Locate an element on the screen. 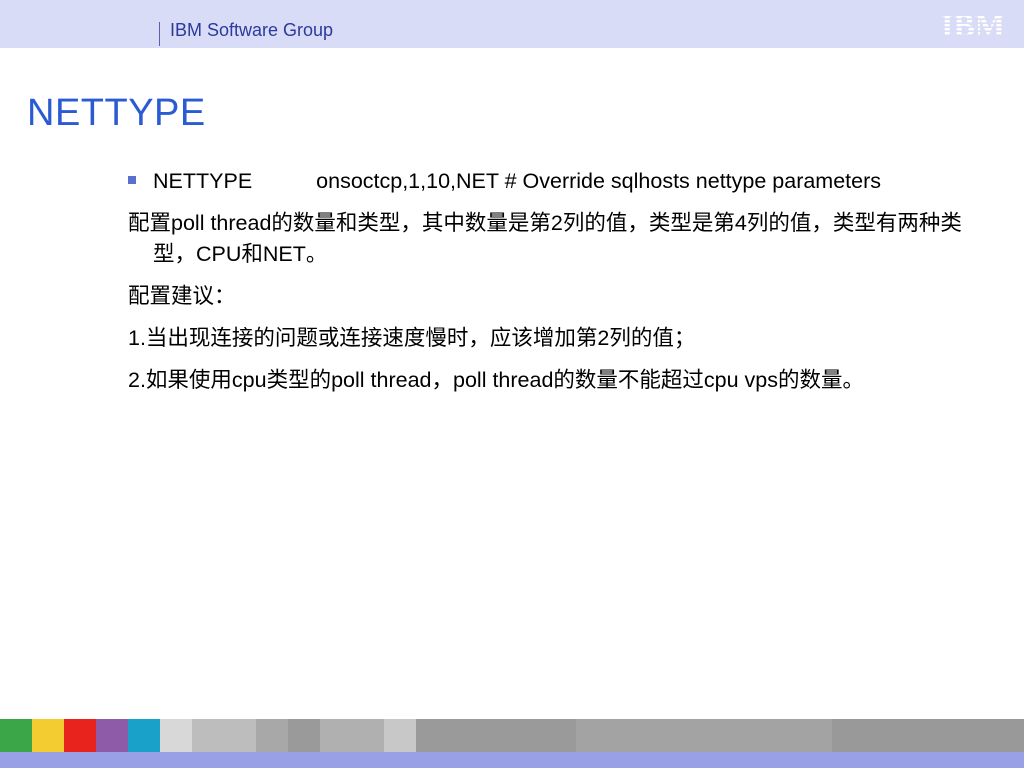 This screenshot has height=768, width=1024. header-org-name: IBM Software Group is located at coordinates (252, 30).